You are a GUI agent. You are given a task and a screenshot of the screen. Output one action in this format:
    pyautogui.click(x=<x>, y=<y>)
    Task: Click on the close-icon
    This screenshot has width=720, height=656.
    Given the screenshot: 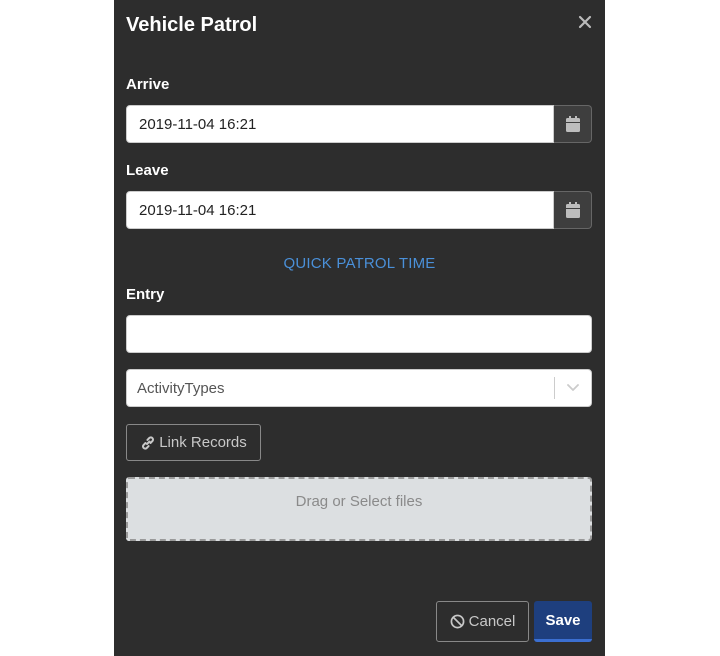 What is the action you would take?
    pyautogui.click(x=585, y=22)
    